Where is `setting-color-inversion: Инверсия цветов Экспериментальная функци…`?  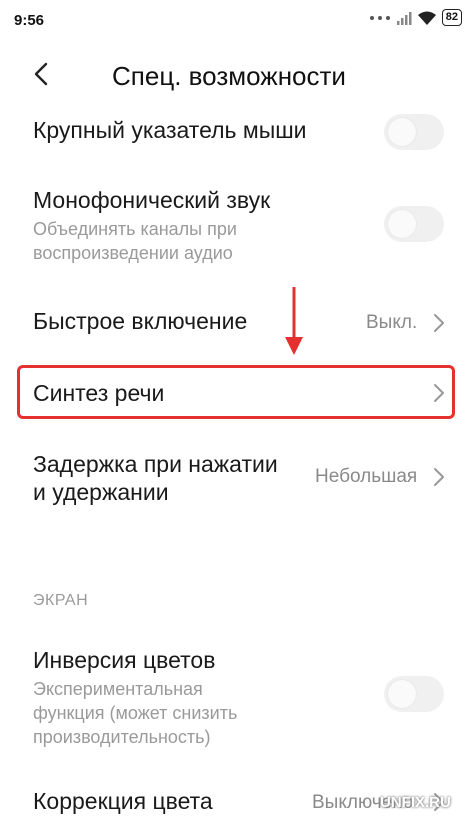 setting-color-inversion: Инверсия цветов Экспериментальная функци… is located at coordinates (237, 696).